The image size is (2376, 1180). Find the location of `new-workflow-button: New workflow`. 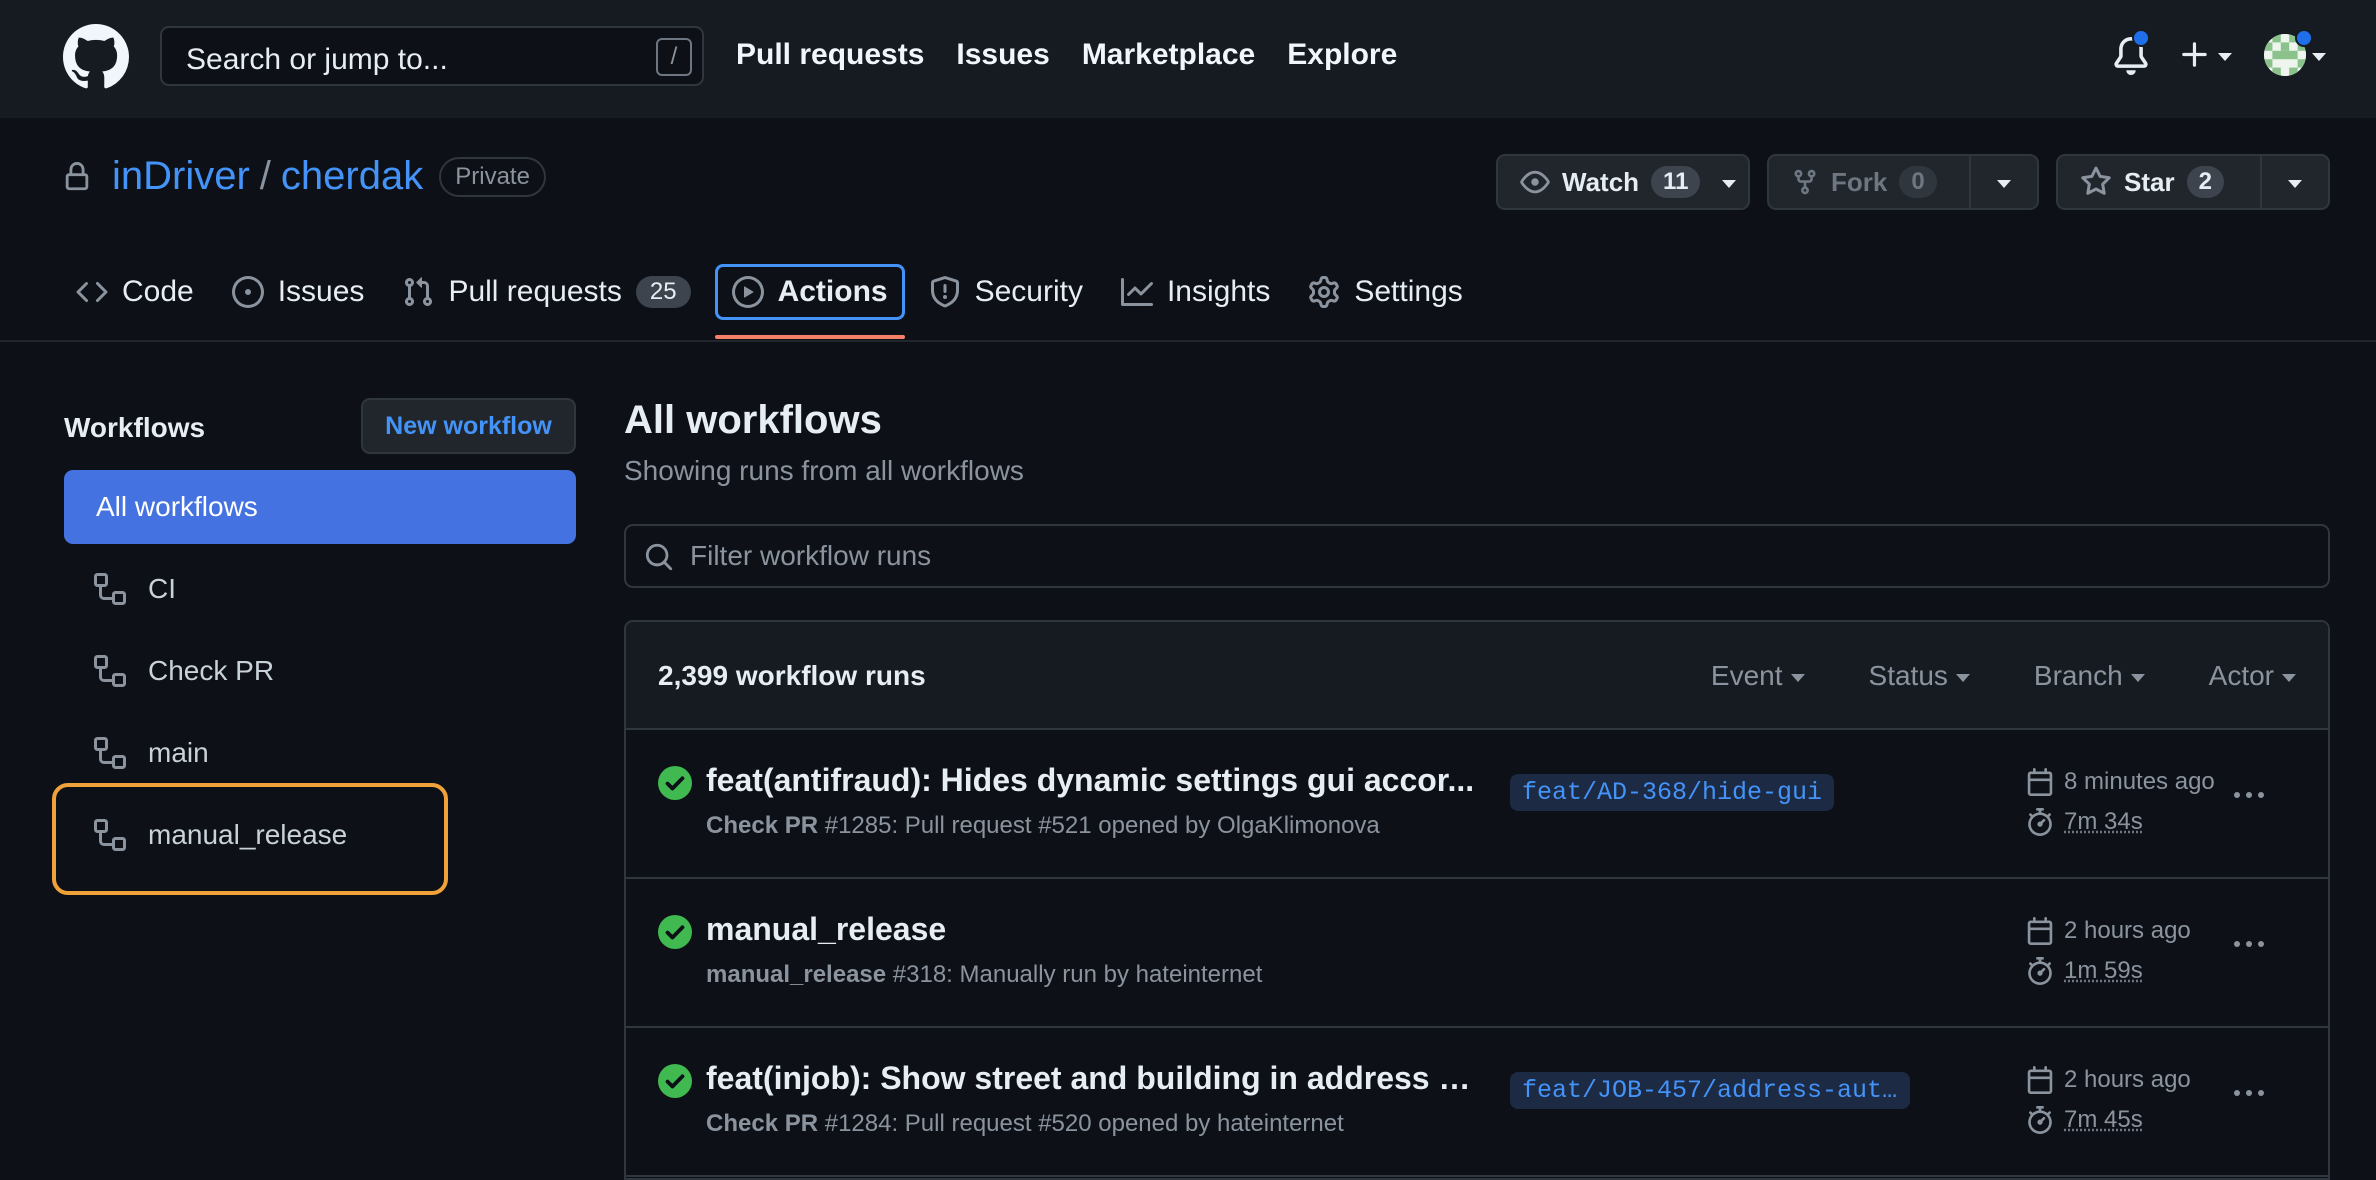

new-workflow-button: New workflow is located at coordinates (468, 426).